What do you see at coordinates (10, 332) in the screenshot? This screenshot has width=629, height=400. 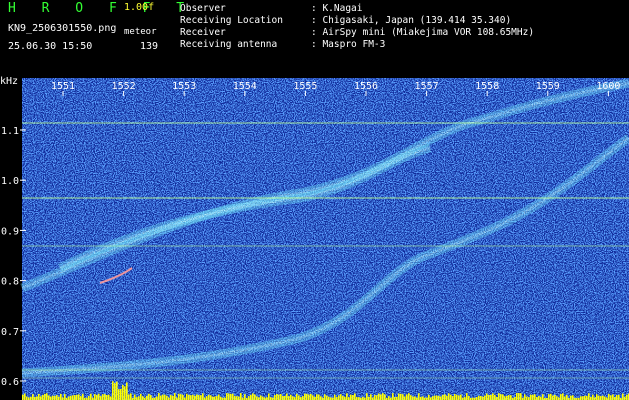 I see `freq-tick-label: 0.7` at bounding box center [10, 332].